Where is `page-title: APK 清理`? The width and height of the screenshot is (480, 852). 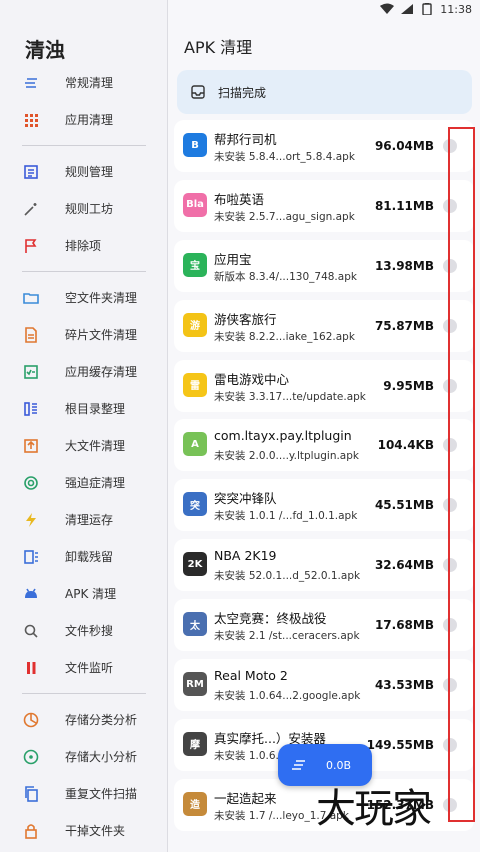 page-title: APK 清理 is located at coordinates (218, 47).